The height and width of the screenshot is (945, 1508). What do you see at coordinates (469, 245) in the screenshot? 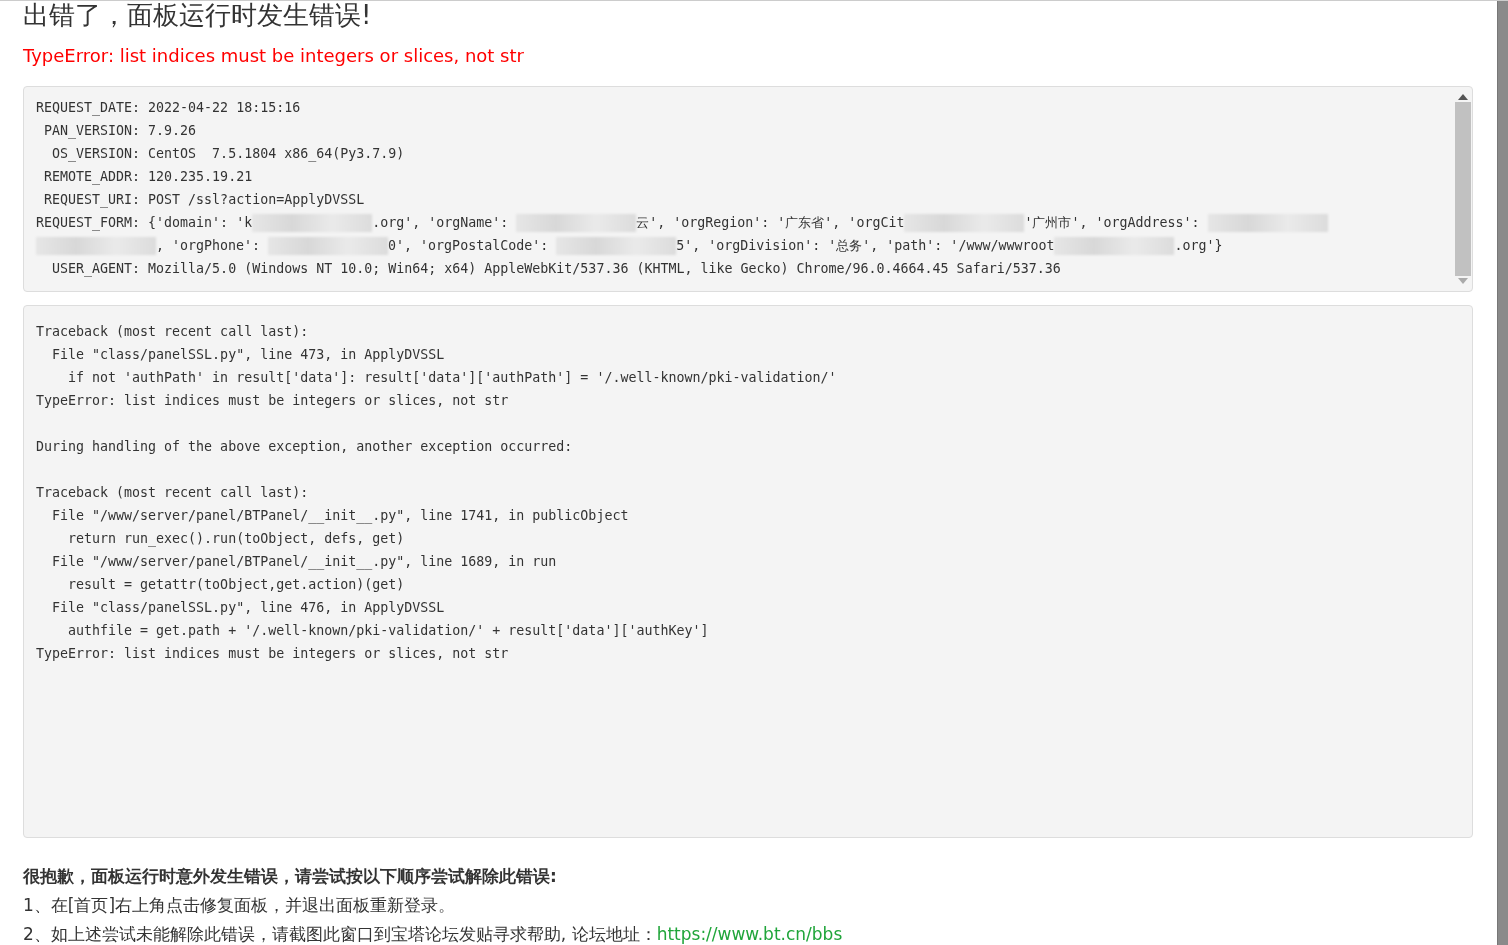
I see `request-form-text: 0', 'orgPostalCode':` at bounding box center [469, 245].